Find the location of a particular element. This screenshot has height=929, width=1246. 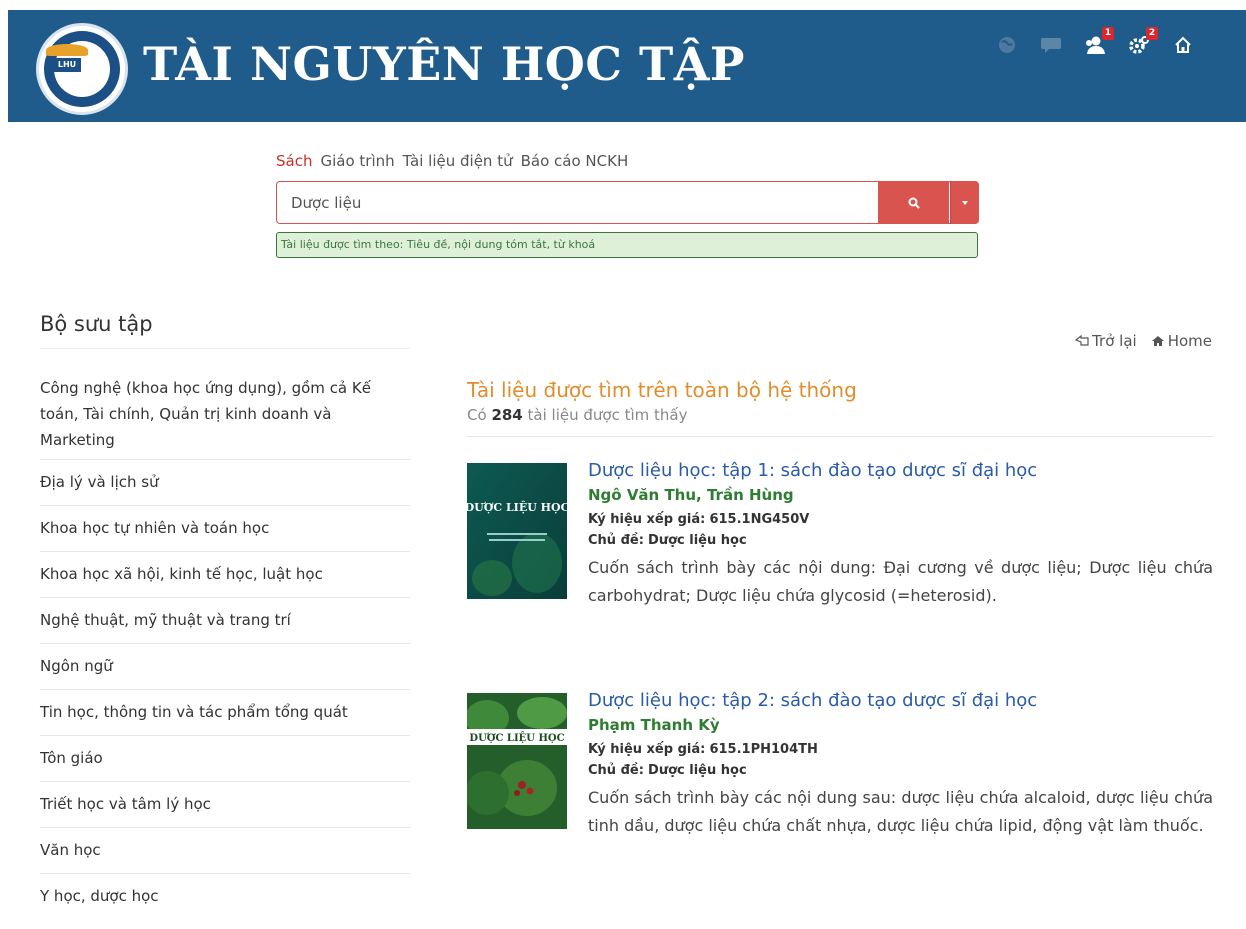

gears-icon: 2 is located at coordinates (1143, 41).